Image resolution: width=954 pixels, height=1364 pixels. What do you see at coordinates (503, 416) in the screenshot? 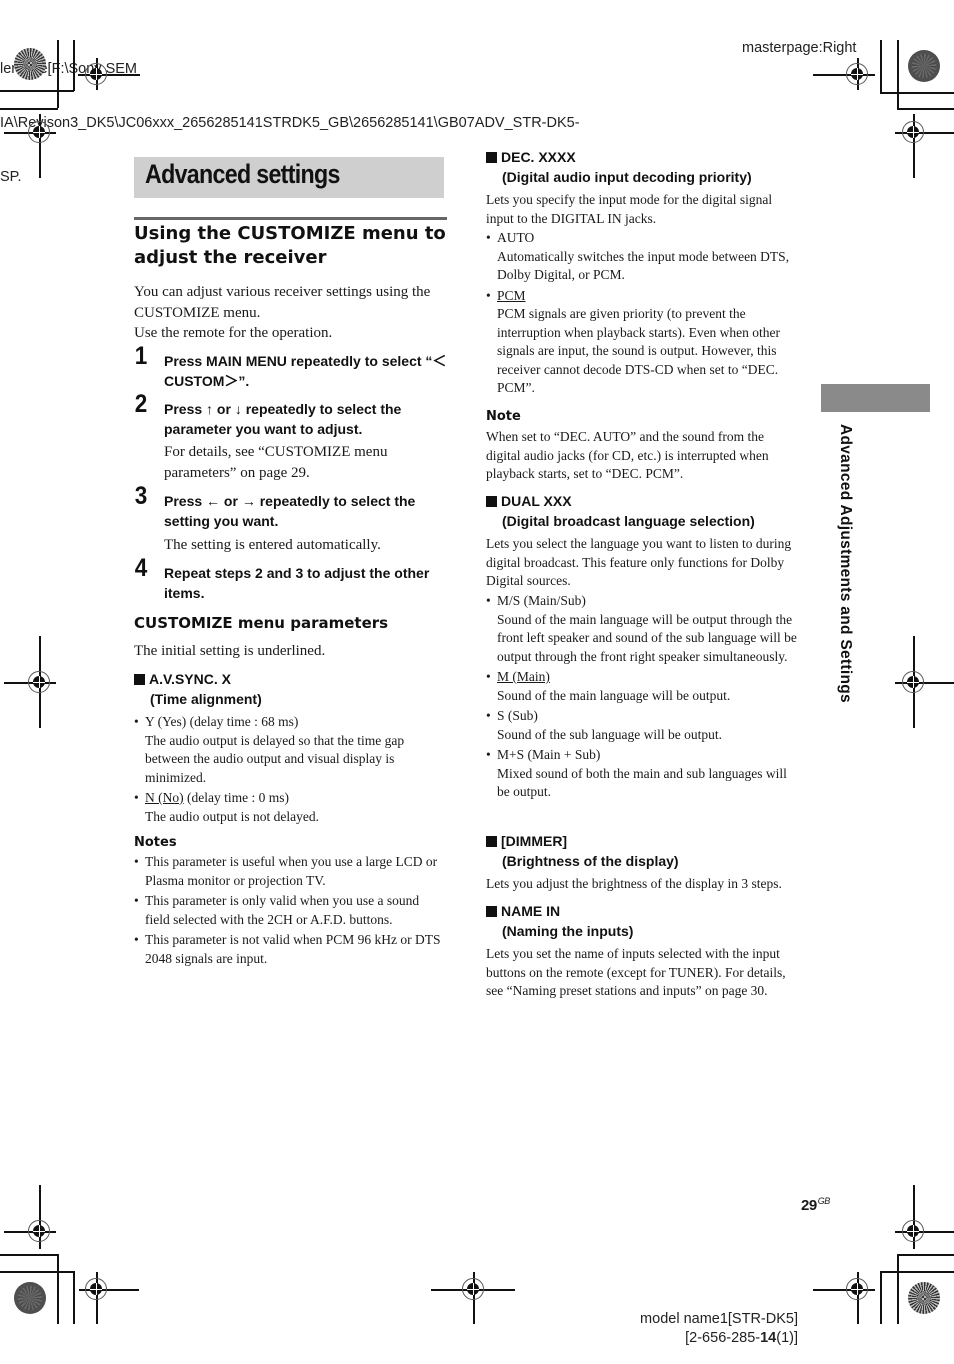
I see `note-label: Note` at bounding box center [503, 416].